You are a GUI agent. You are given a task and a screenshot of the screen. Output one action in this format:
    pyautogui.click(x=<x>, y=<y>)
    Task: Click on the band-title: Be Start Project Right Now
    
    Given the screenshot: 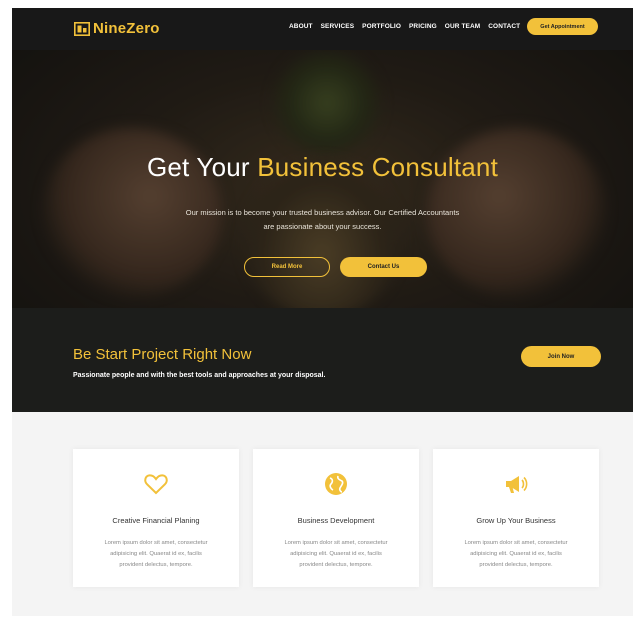 What is the action you would take?
    pyautogui.click(x=162, y=354)
    